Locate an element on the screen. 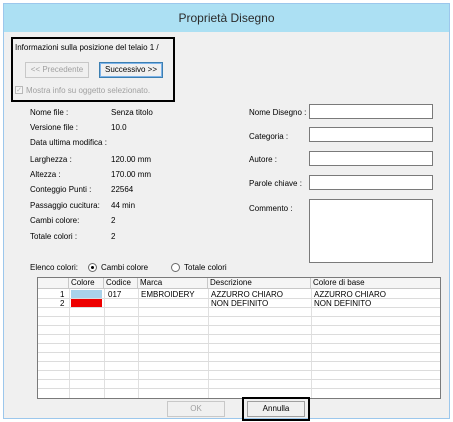 This screenshot has width=453, height=422. prop-label-last-modified: Data ultima modifica : is located at coordinates (68, 142).